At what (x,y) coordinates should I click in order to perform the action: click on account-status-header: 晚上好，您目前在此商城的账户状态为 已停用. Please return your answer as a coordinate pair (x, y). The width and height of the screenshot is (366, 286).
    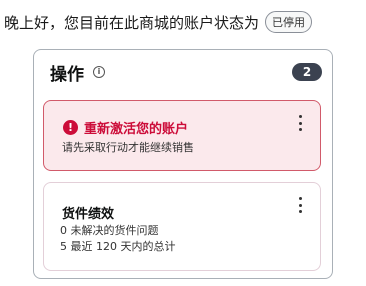
    Looking at the image, I should click on (158, 22).